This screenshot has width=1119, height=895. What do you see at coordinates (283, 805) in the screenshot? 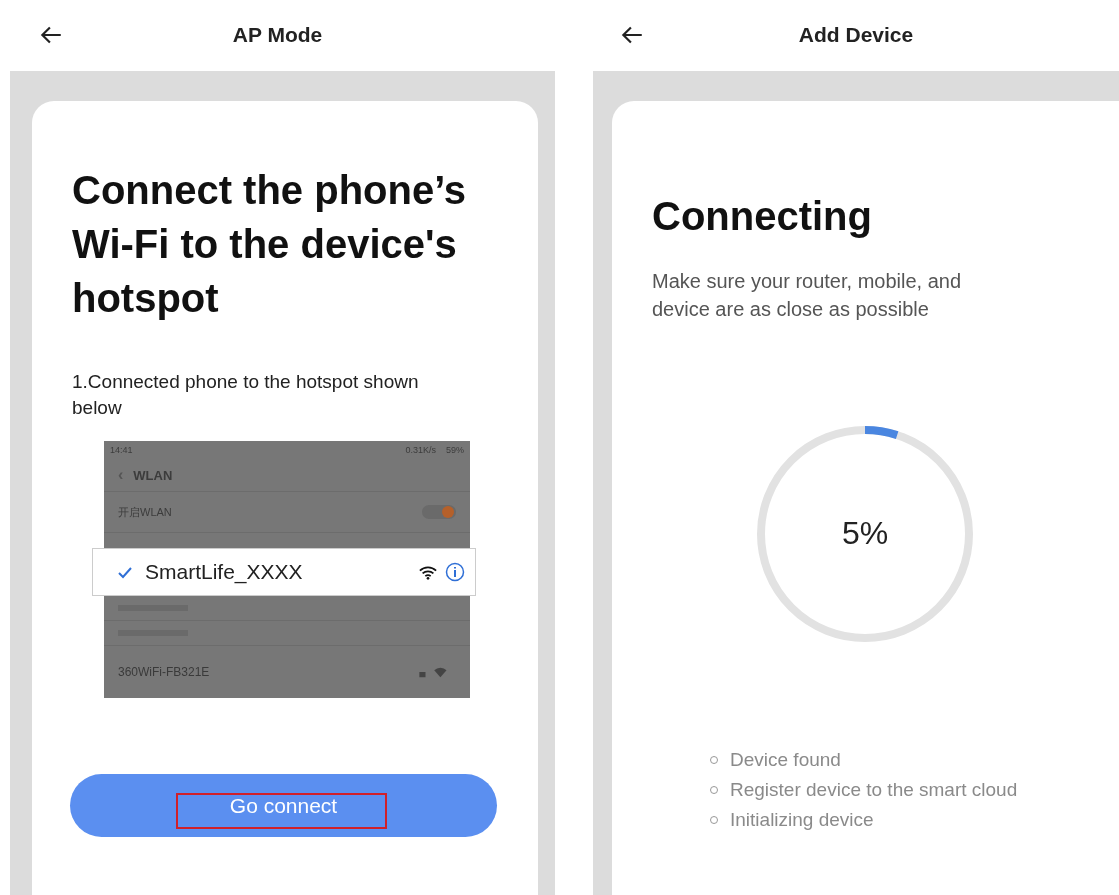
I see `go-connect-button: Go connect` at bounding box center [283, 805].